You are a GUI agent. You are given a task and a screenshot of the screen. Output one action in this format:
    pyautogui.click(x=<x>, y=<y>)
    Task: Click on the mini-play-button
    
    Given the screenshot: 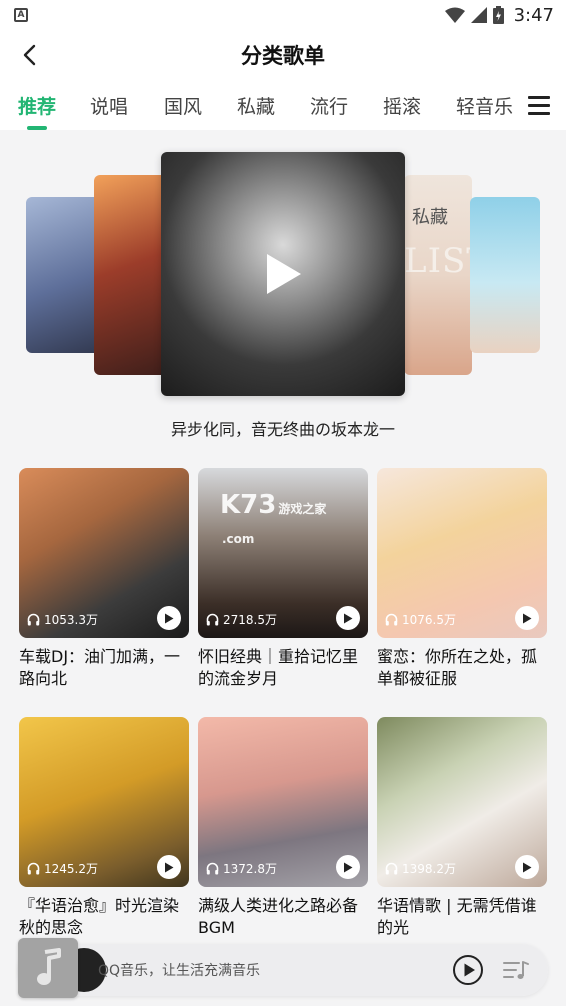 What is the action you would take?
    pyautogui.click(x=468, y=970)
    